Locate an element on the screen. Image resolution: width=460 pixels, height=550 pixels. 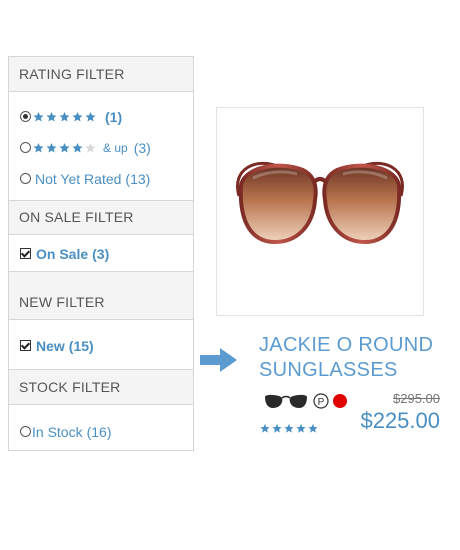
rating-filter-header: RATING FILTER is located at coordinates (101, 74).